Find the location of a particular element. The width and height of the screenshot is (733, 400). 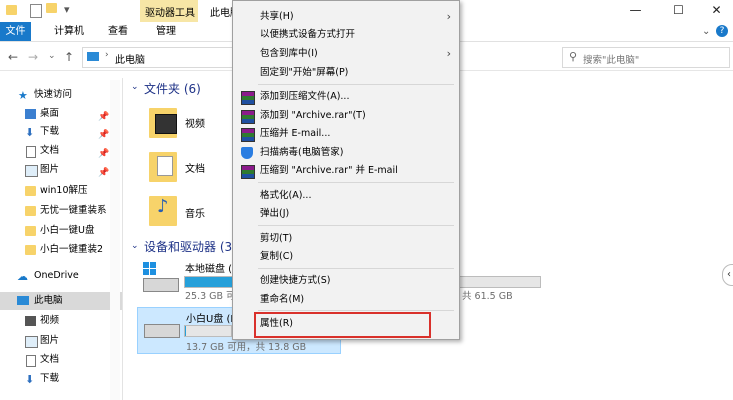

drive-name: 小白U盘 (E is located at coordinates (211, 319).